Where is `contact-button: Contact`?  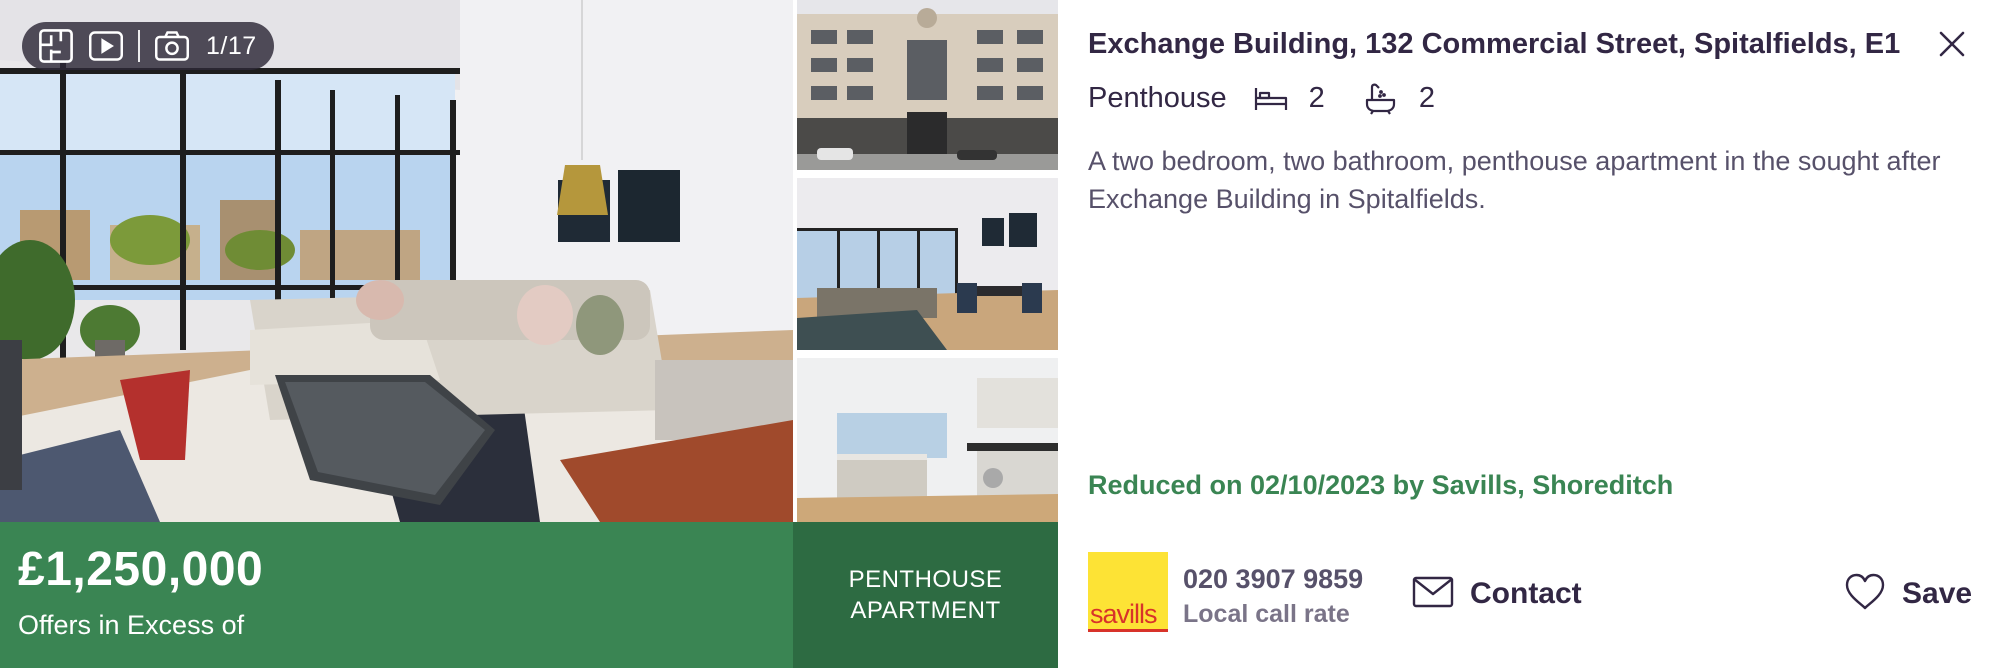 contact-button: Contact is located at coordinates (1497, 594).